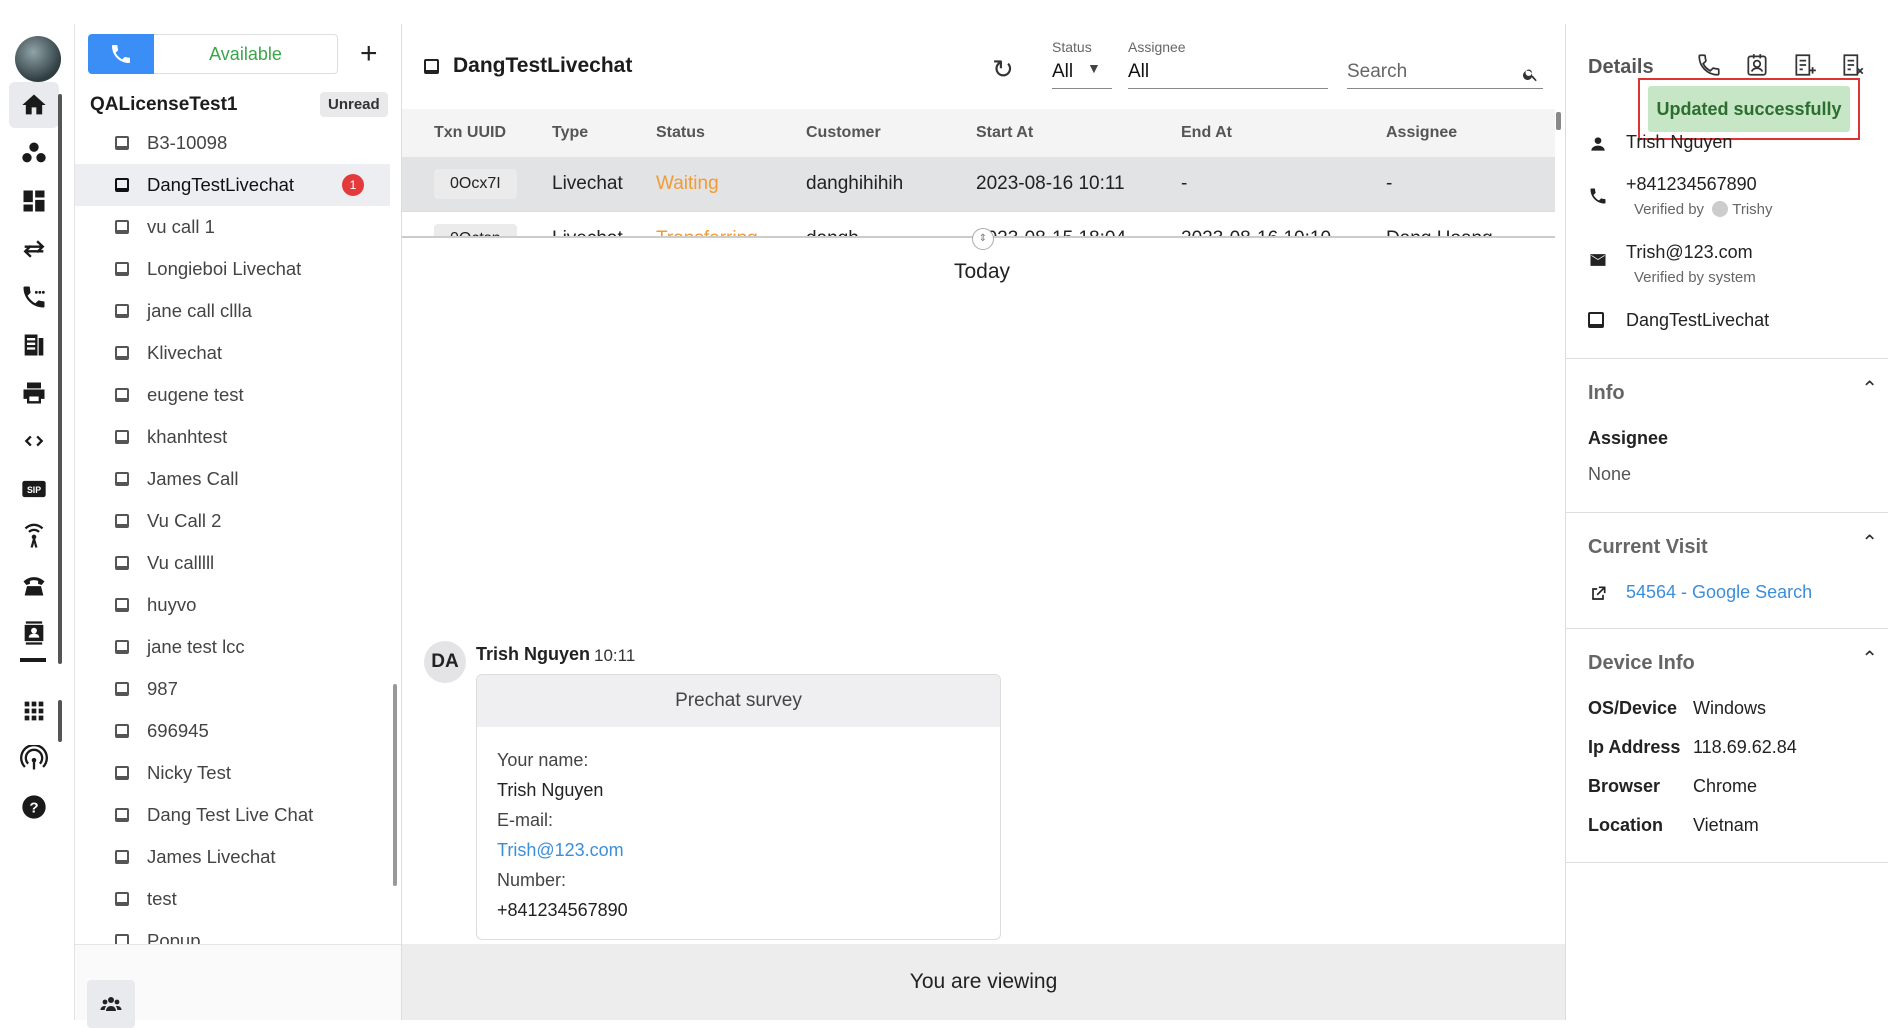 This screenshot has width=1888, height=1028. What do you see at coordinates (1078, 133) in the screenshot?
I see `column-header: Start At` at bounding box center [1078, 133].